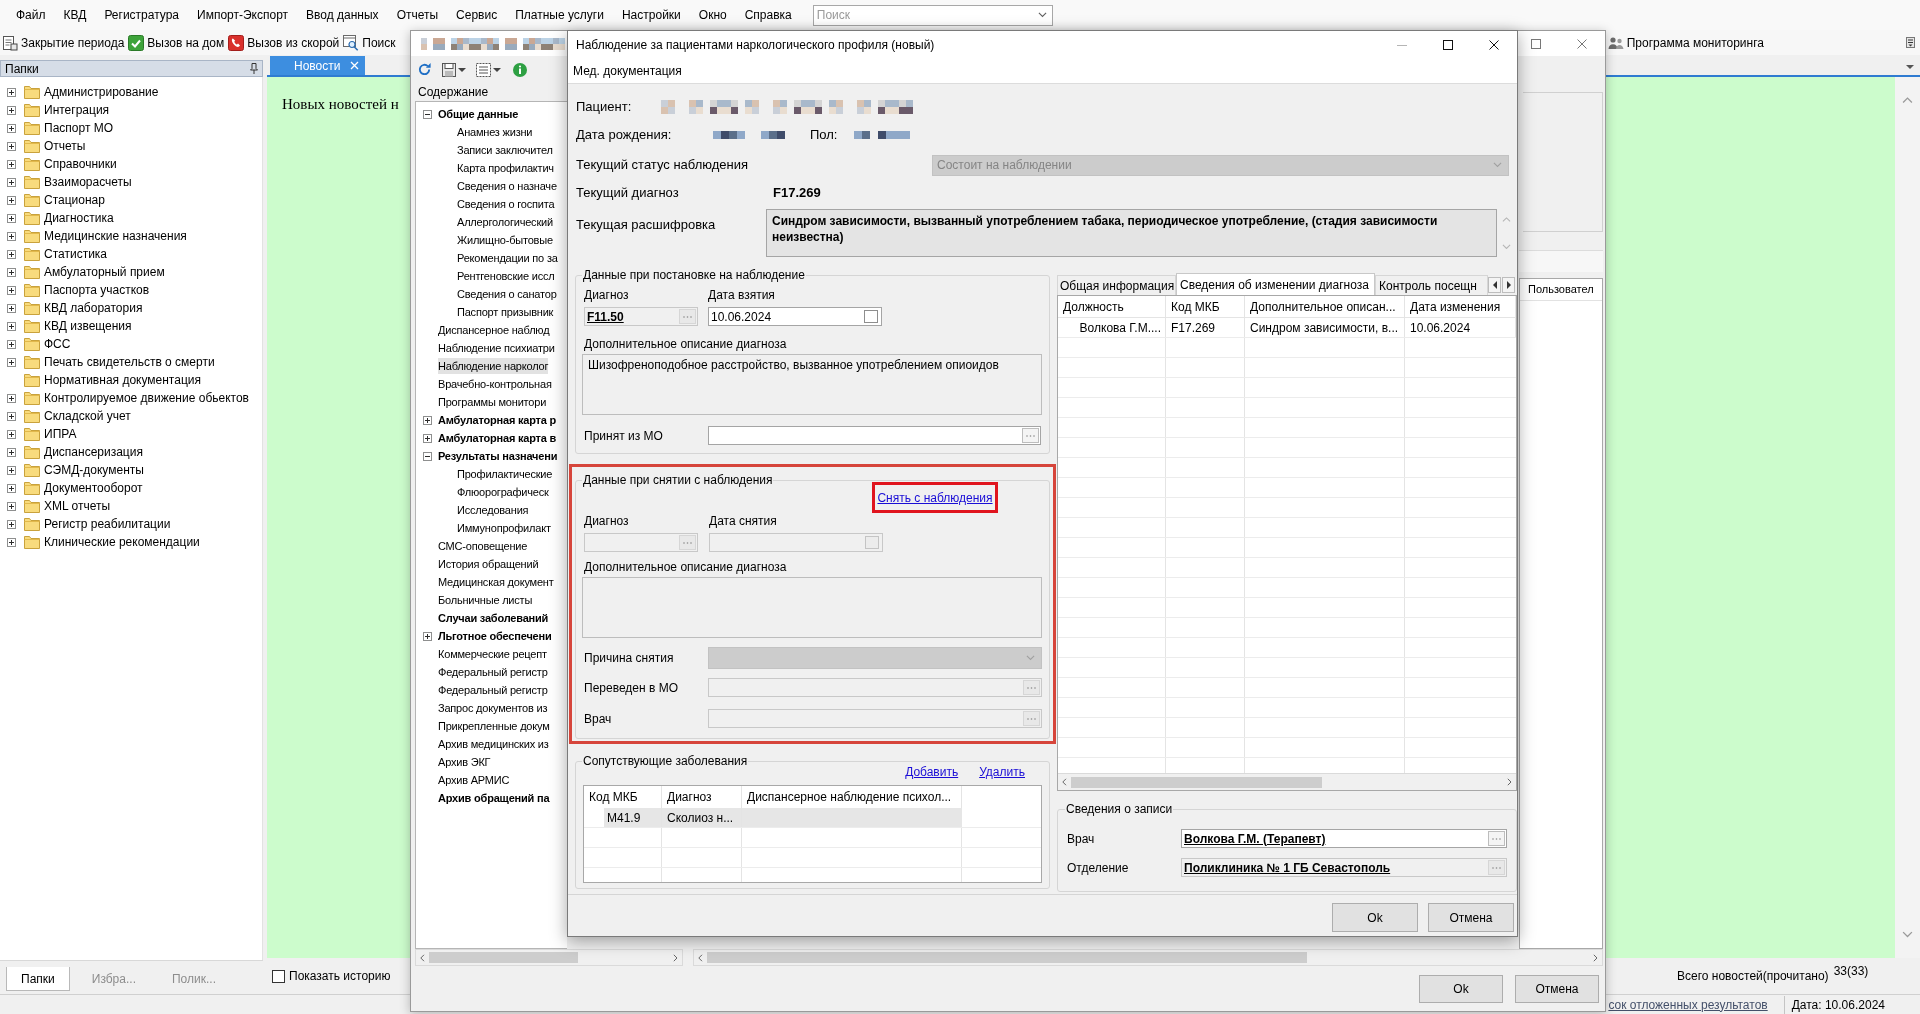  Describe the element at coordinates (63, 42) in the screenshot. I see `toolbar-button: Закрытие периода` at that location.